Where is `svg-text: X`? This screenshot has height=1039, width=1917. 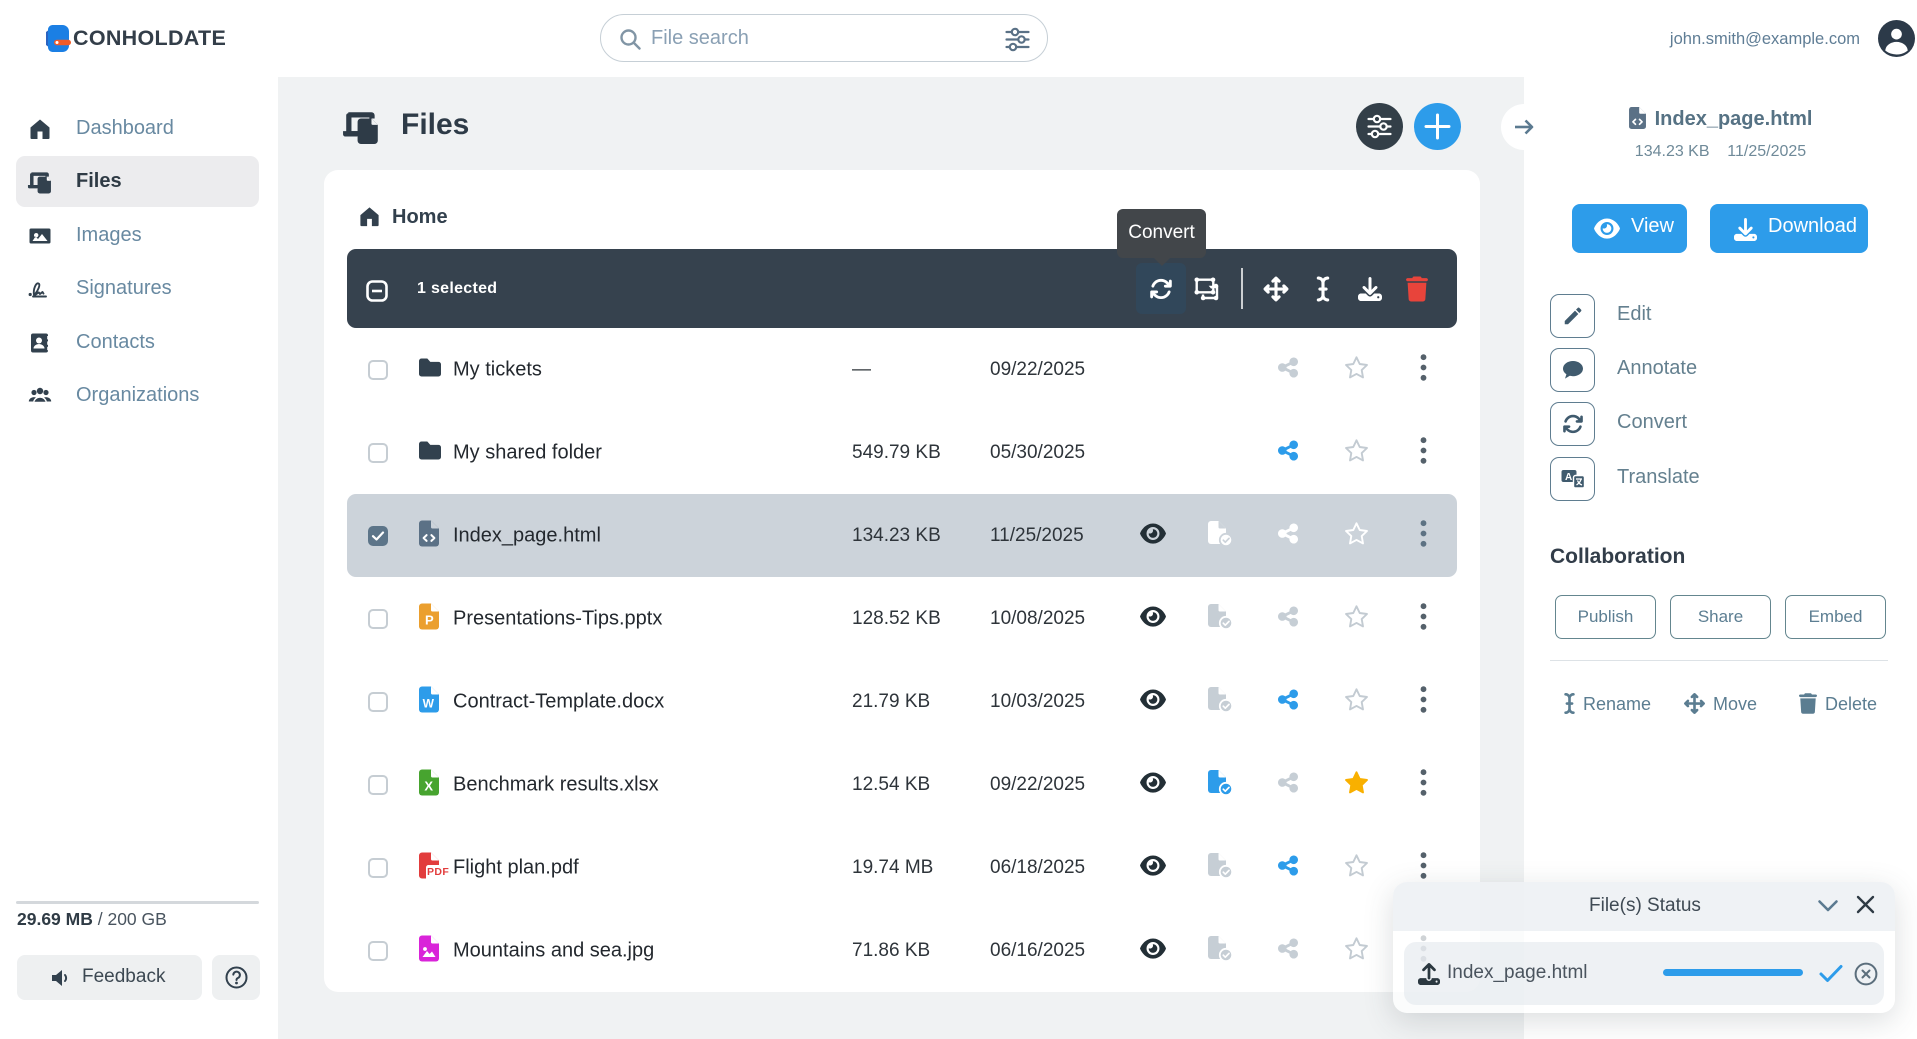
svg-text: X is located at coordinates (428, 785).